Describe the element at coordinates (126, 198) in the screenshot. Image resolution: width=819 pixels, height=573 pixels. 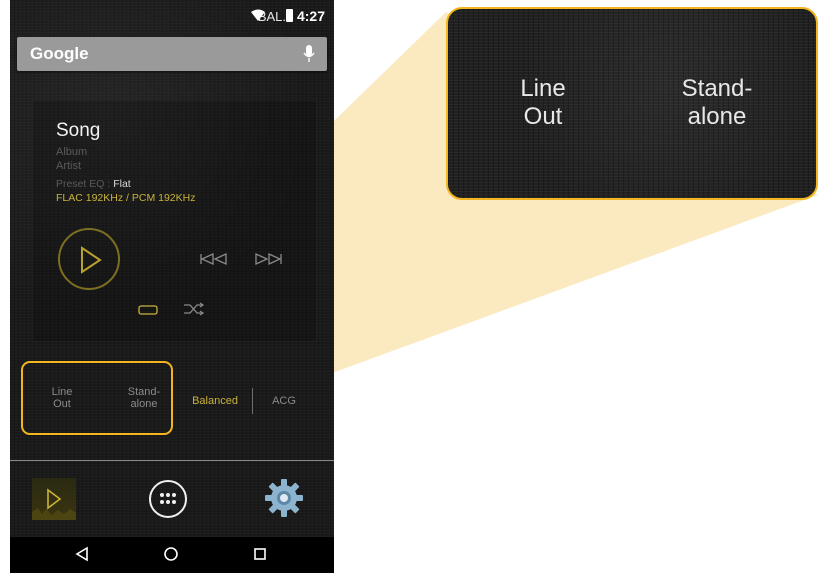
I see `audio-format: FLAC 192KHz / PCM 192KHz` at that location.